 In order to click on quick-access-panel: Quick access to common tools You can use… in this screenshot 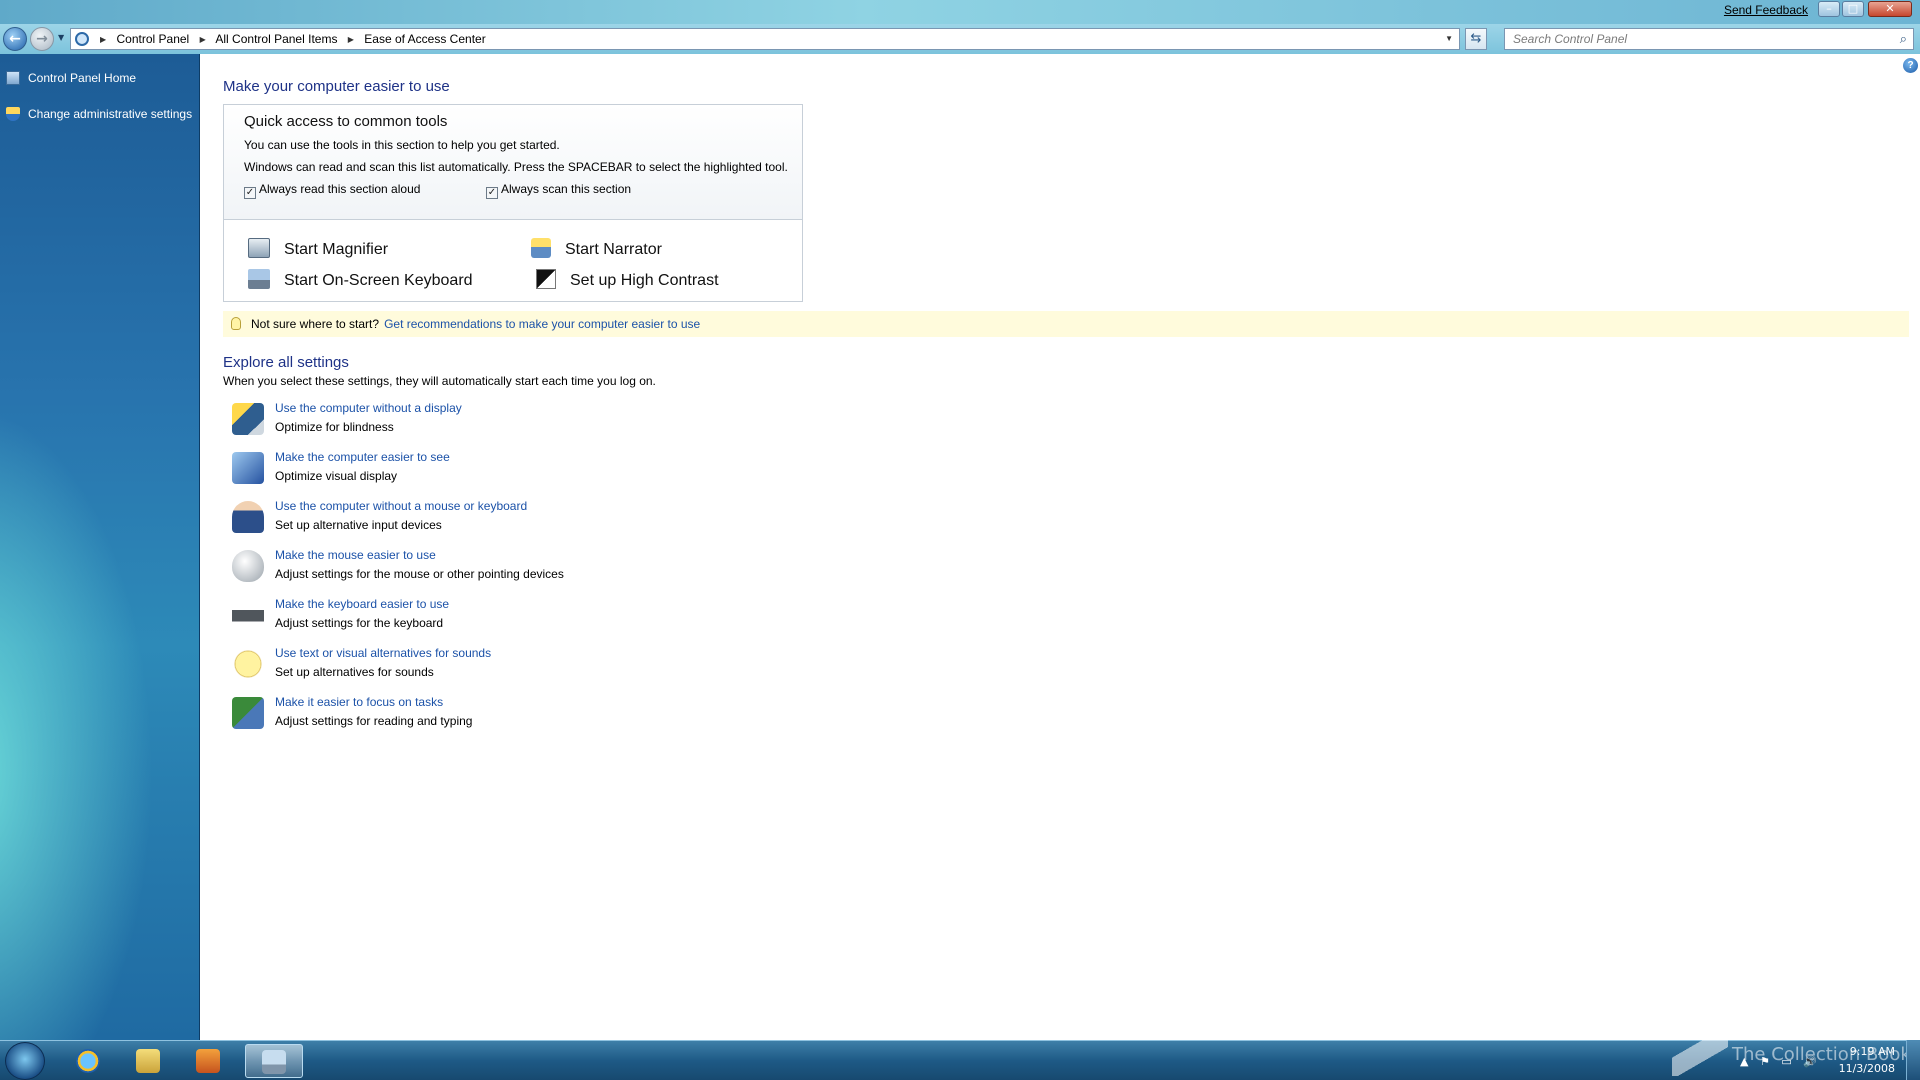, I will do `click(513, 203)`.